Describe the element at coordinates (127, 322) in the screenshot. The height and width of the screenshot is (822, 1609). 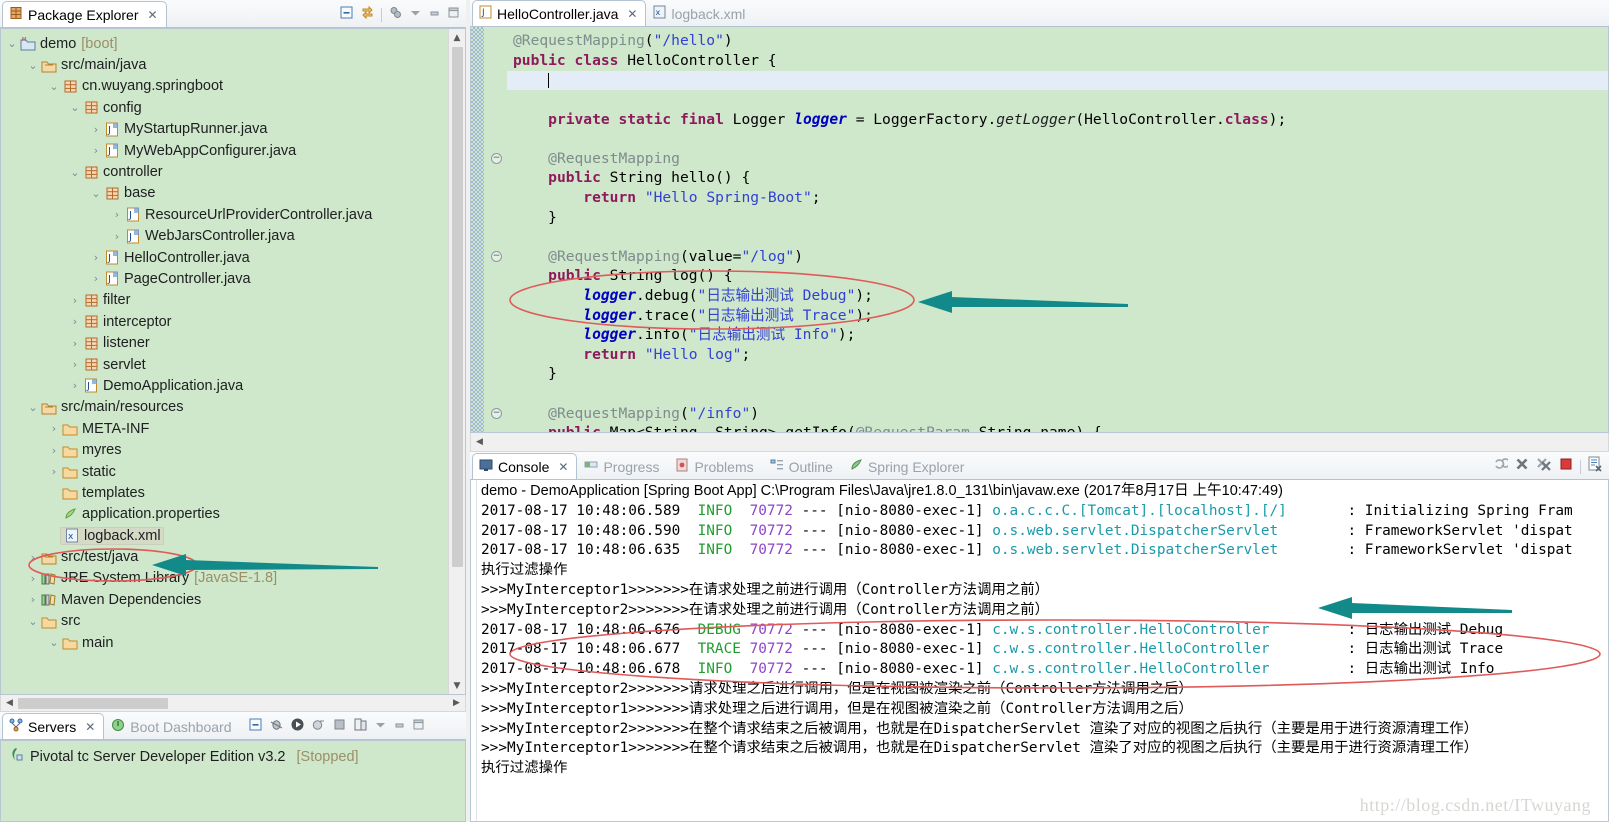
I see `tree-item-content: interceptor` at that location.